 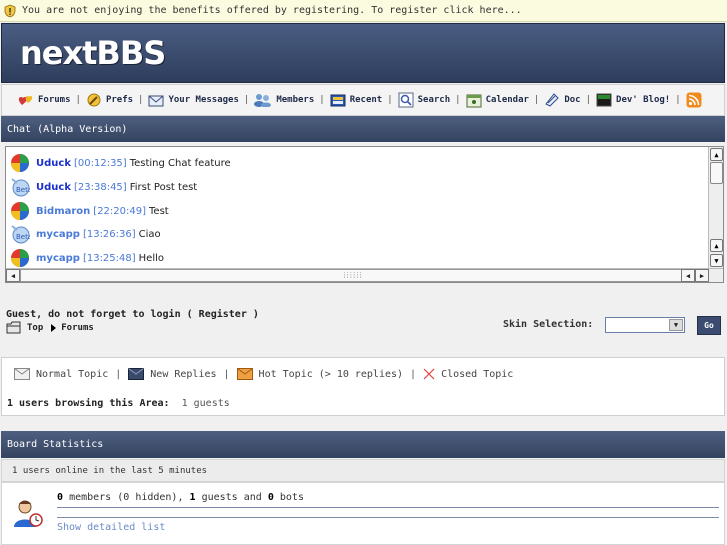 I want to click on beta-avatar-icon: Beta, so click(x=20, y=187).